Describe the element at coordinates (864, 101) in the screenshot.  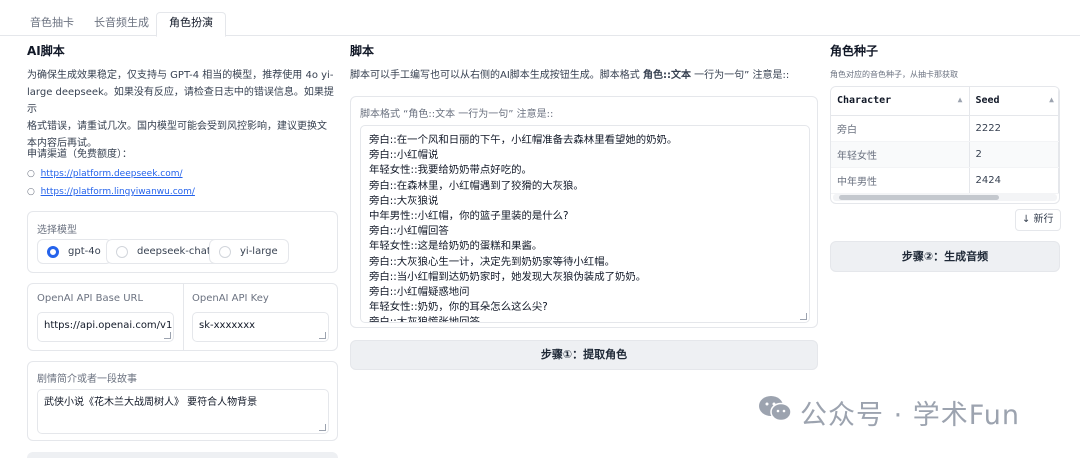
I see `column-header-label: Character` at that location.